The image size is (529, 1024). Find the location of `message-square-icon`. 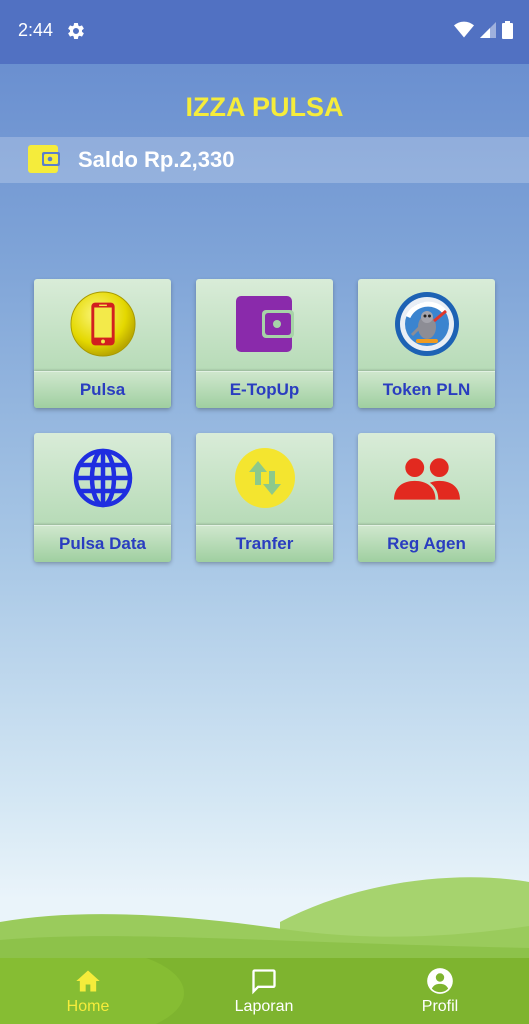

message-square-icon is located at coordinates (264, 981).